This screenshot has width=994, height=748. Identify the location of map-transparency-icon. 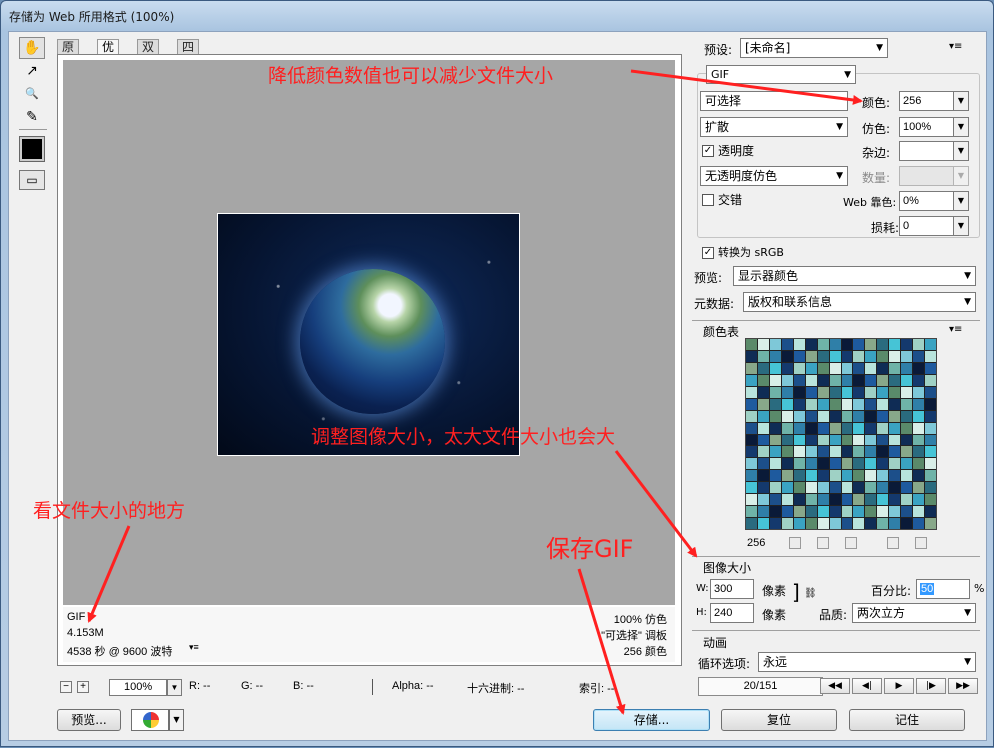
(795, 543).